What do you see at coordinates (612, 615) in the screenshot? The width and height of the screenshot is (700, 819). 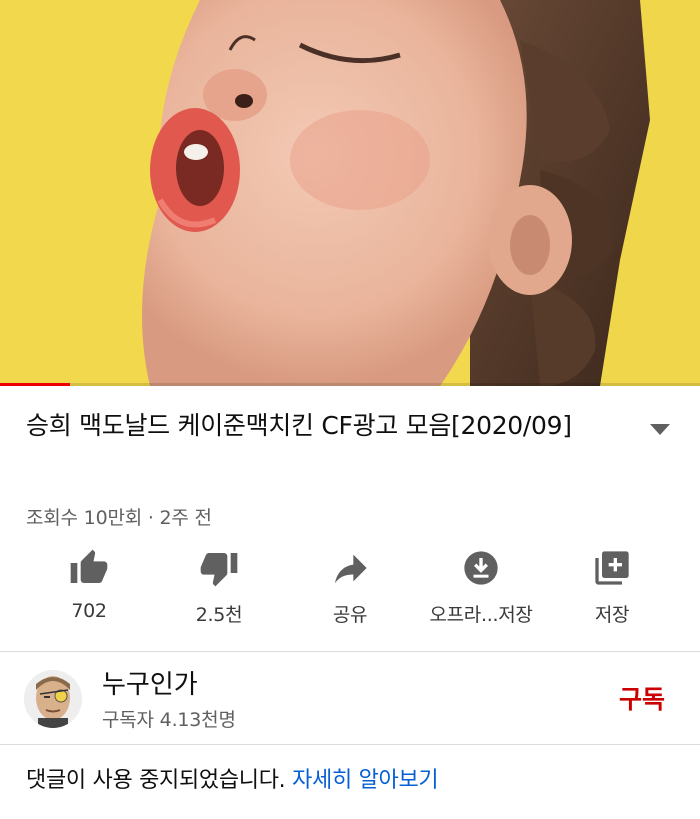 I see `save-label: 저장` at bounding box center [612, 615].